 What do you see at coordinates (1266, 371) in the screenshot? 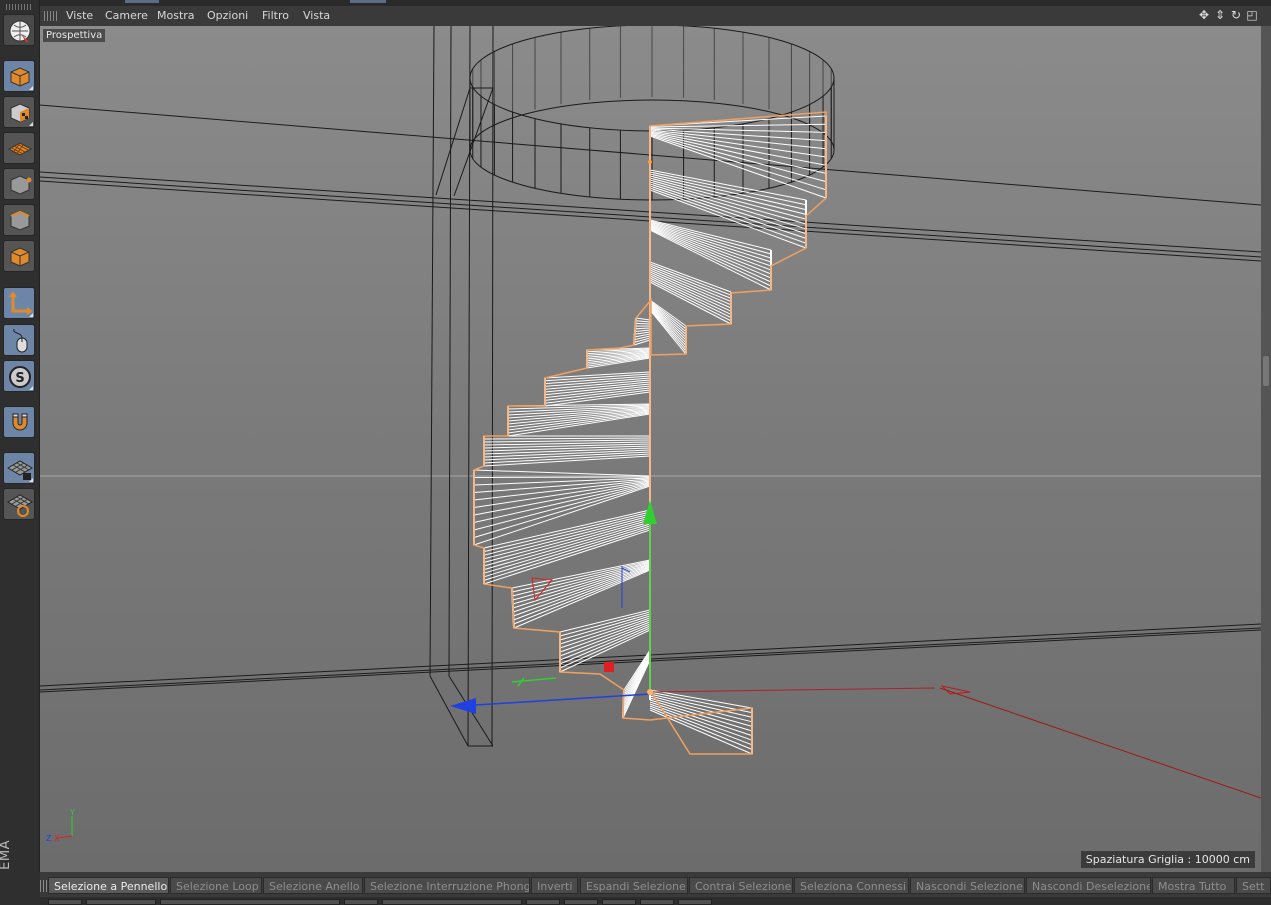
I see `scrollbar-thumb` at bounding box center [1266, 371].